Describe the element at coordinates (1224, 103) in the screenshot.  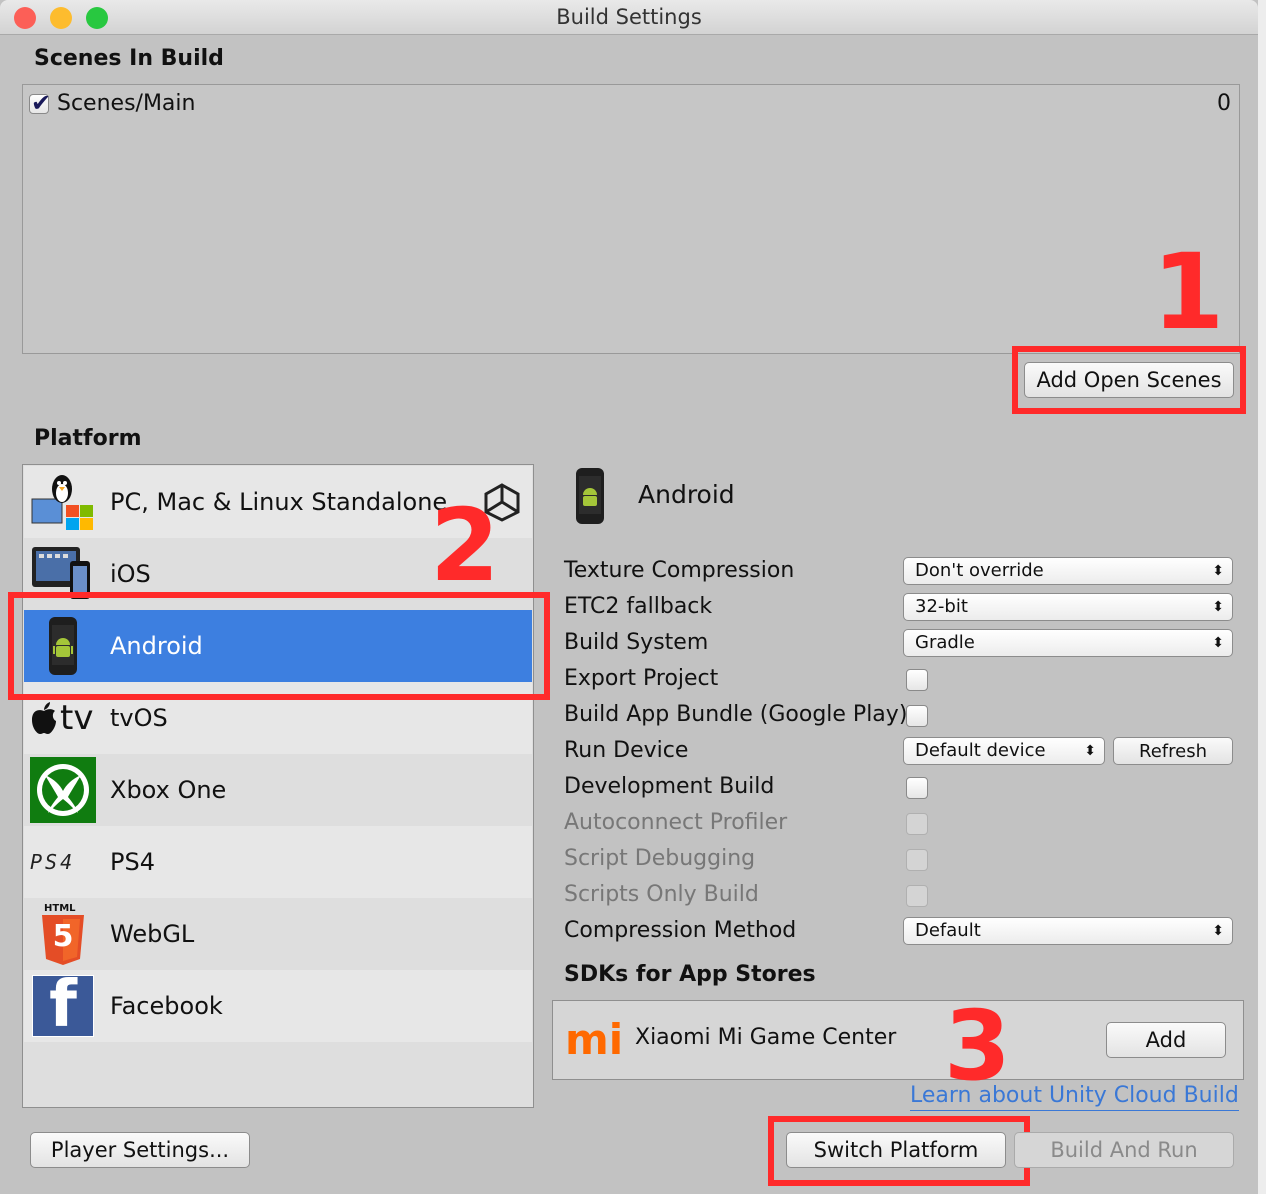
I see `scene-index: 0` at that location.